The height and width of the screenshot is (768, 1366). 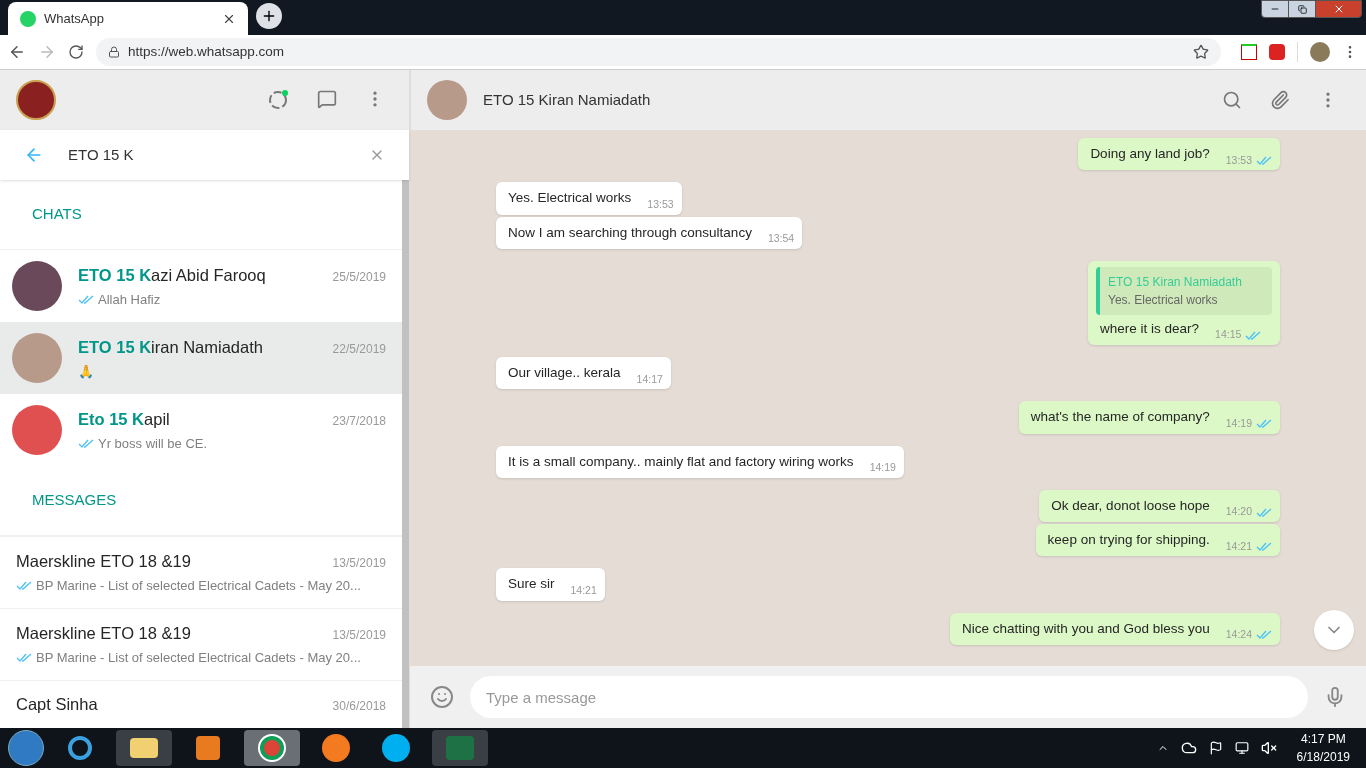 What do you see at coordinates (1275, 9) in the screenshot?
I see `minimize-button` at bounding box center [1275, 9].